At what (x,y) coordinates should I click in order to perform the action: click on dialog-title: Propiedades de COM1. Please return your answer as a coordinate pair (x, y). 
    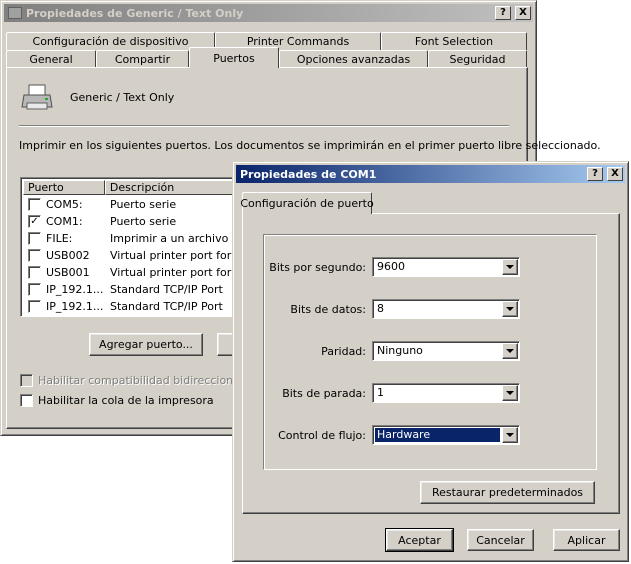
    Looking at the image, I should click on (308, 174).